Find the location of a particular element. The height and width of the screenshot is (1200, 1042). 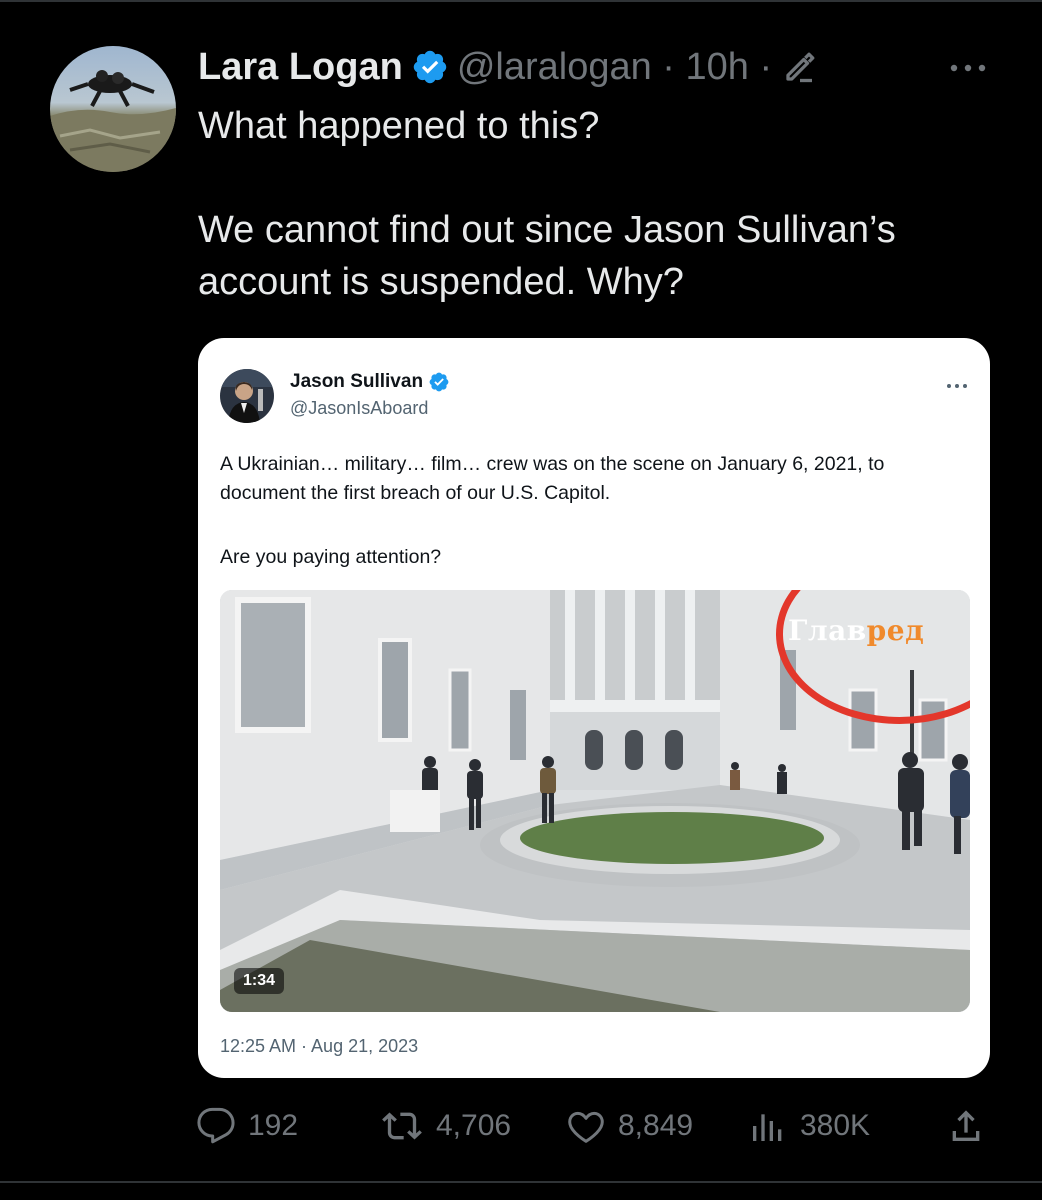

channel-watermark: Главред is located at coordinates (856, 630).